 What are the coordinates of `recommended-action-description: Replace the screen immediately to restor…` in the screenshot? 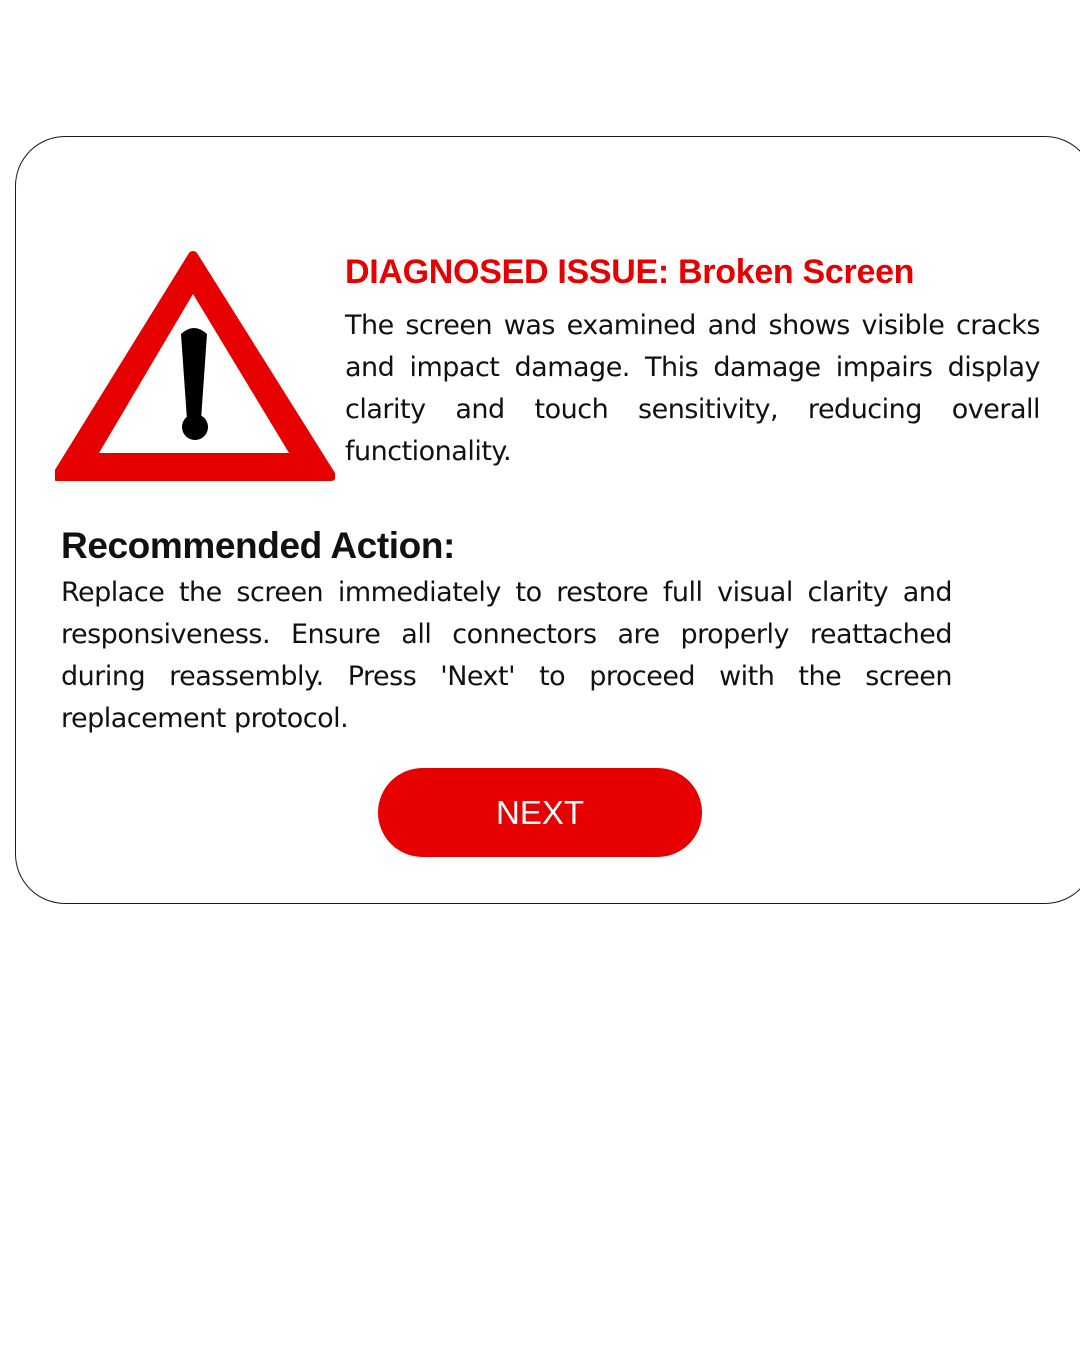 It's located at (507, 655).